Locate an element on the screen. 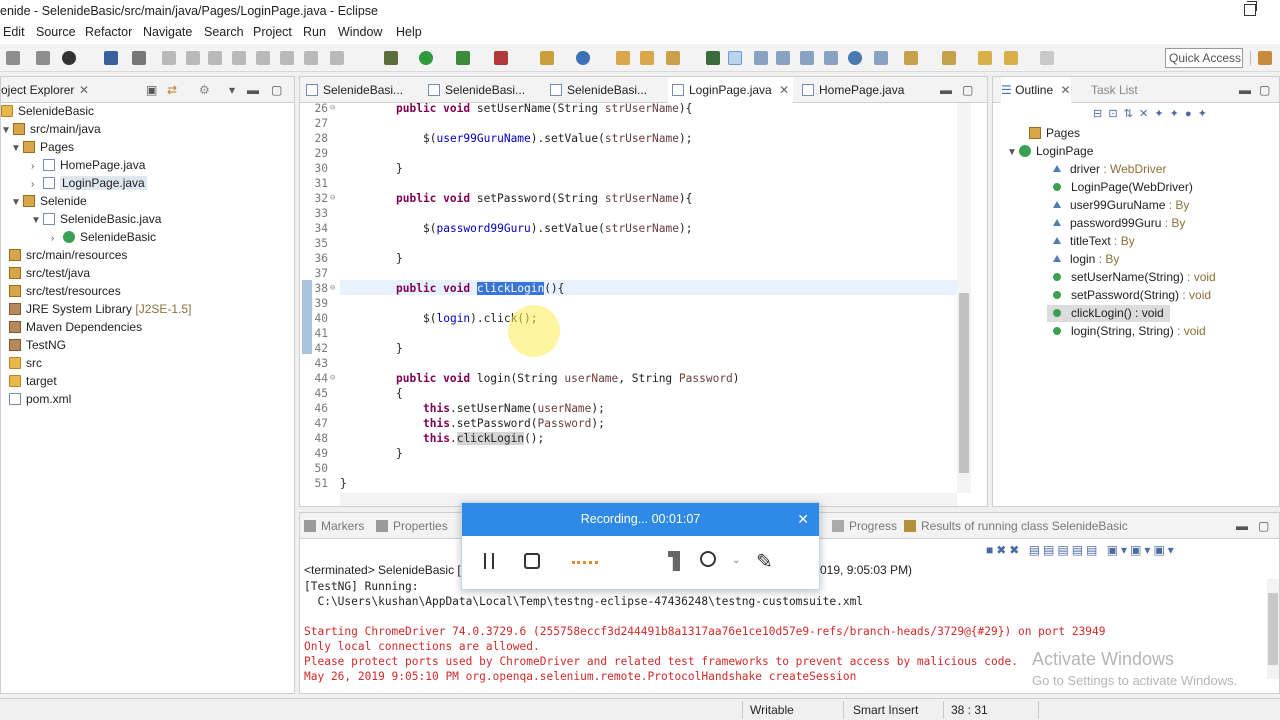 This screenshot has width=1280, height=720. outline-class: ▼ LoginPage is located at coordinates (1050, 151).